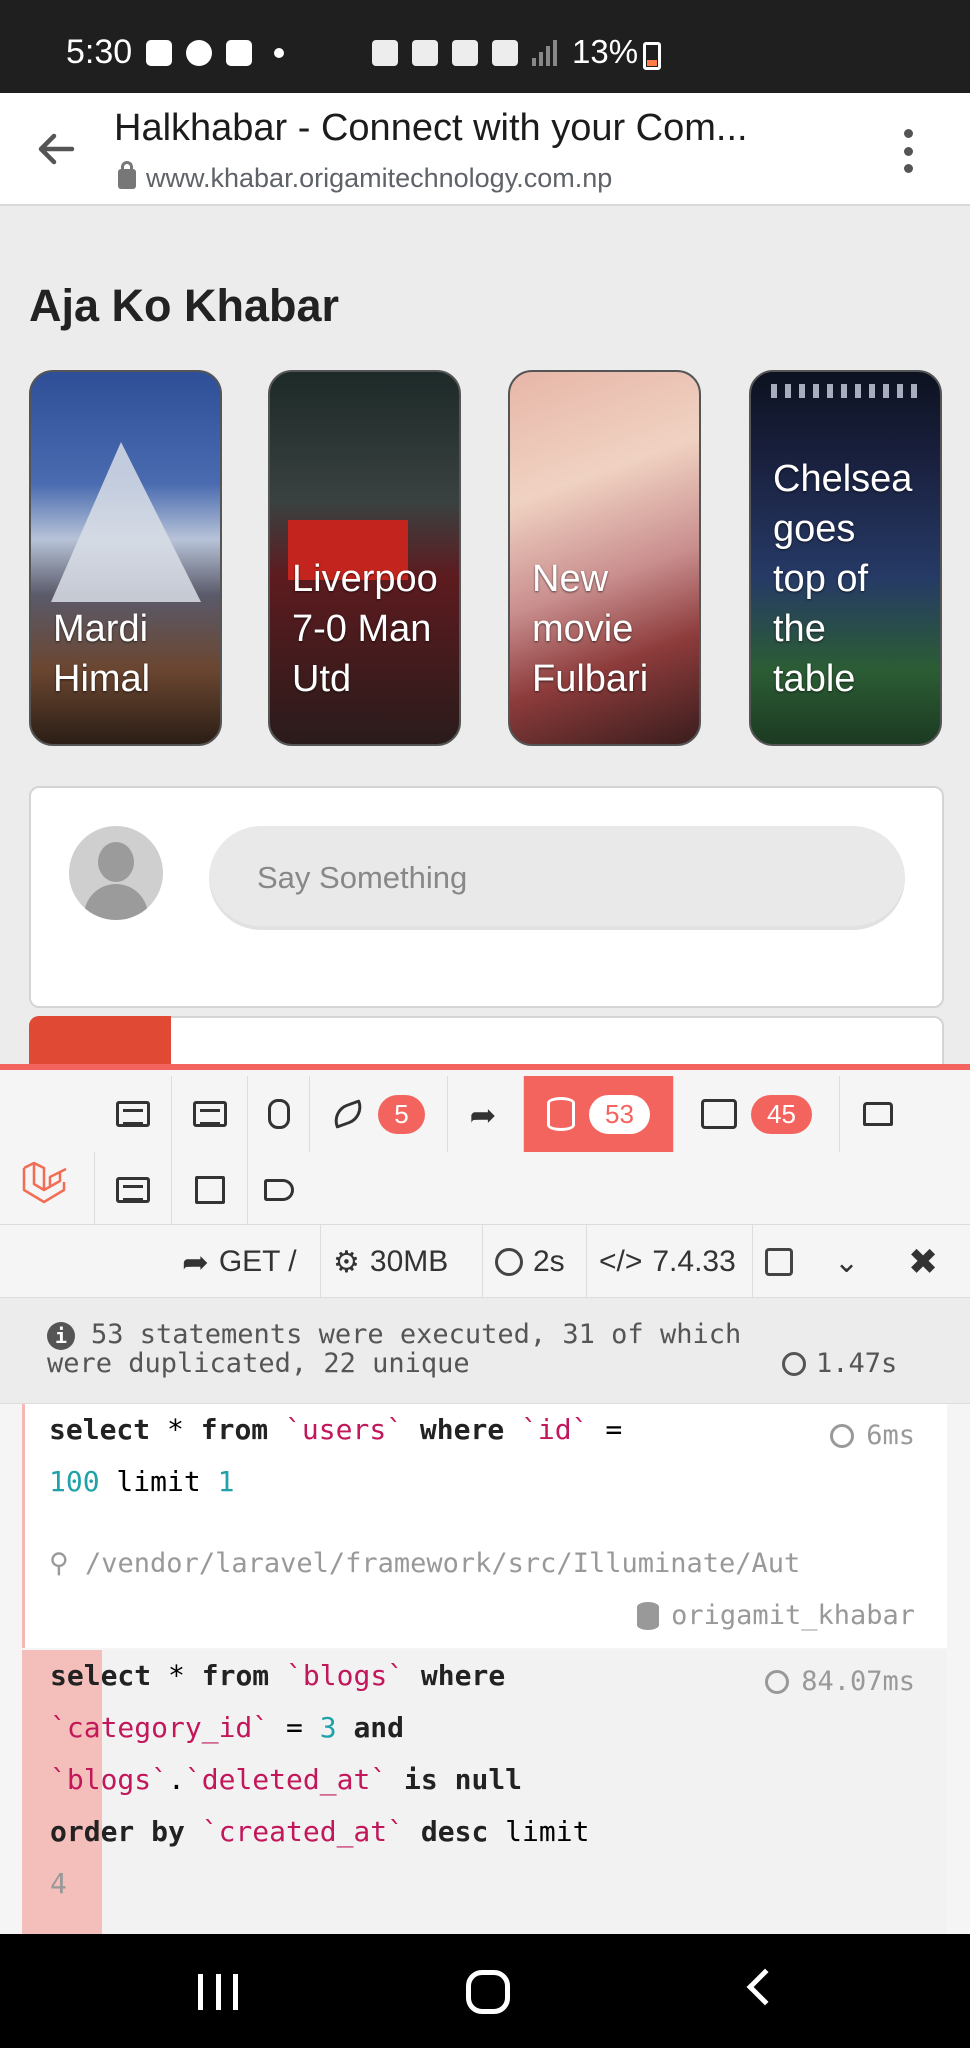  Describe the element at coordinates (159, 53) in the screenshot. I see `gallery-icon` at that location.